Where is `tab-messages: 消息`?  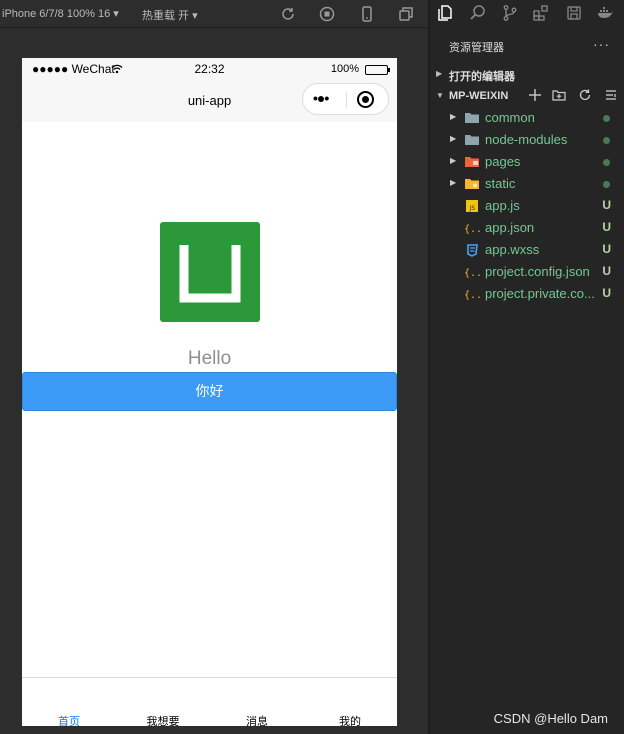
tab-messages: 消息 is located at coordinates (257, 719).